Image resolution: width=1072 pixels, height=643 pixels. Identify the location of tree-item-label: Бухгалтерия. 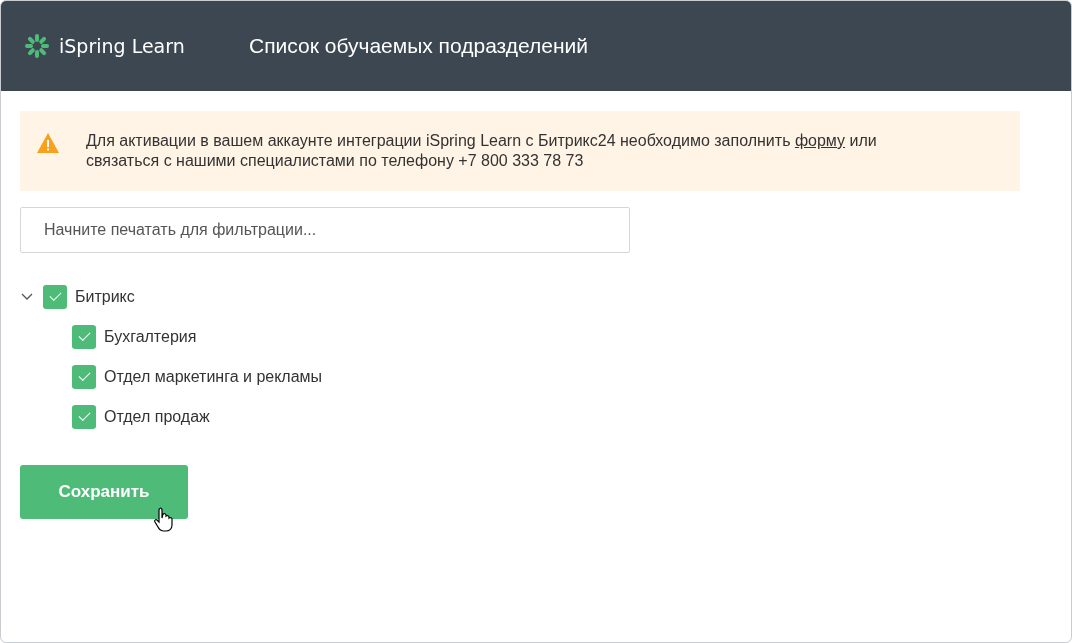
(150, 337).